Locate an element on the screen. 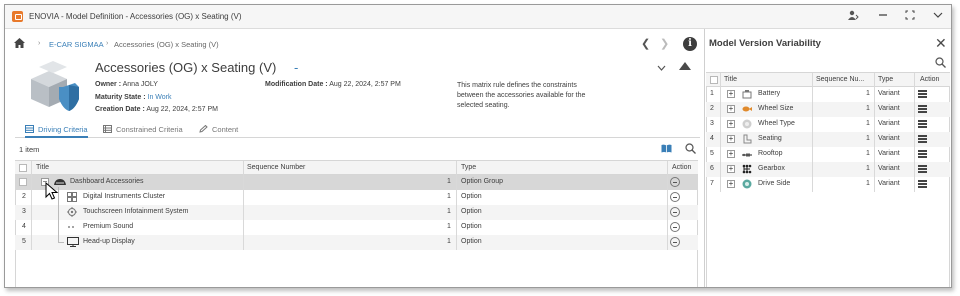 The image size is (960, 296). row-number: 7 is located at coordinates (712, 183).